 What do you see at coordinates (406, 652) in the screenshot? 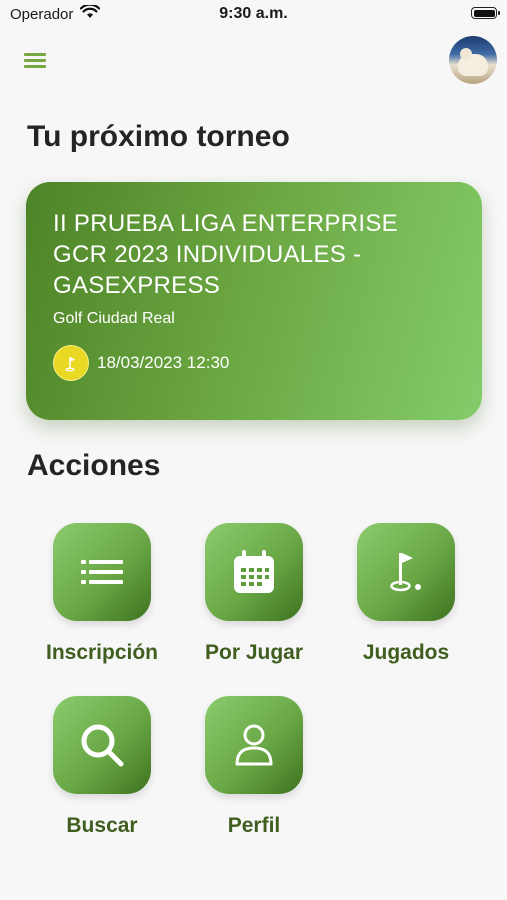
I see `action-label: Jugados` at bounding box center [406, 652].